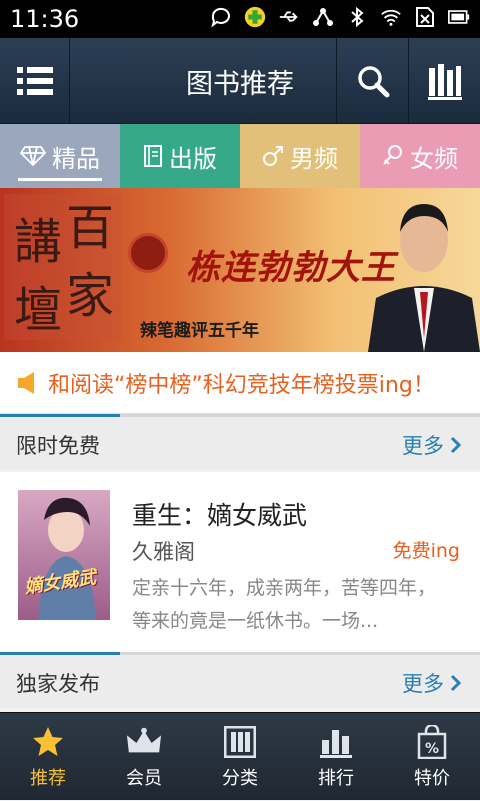 This screenshot has width=480, height=801. What do you see at coordinates (90, 228) in the screenshot?
I see `svg-text: 百` at bounding box center [90, 228].